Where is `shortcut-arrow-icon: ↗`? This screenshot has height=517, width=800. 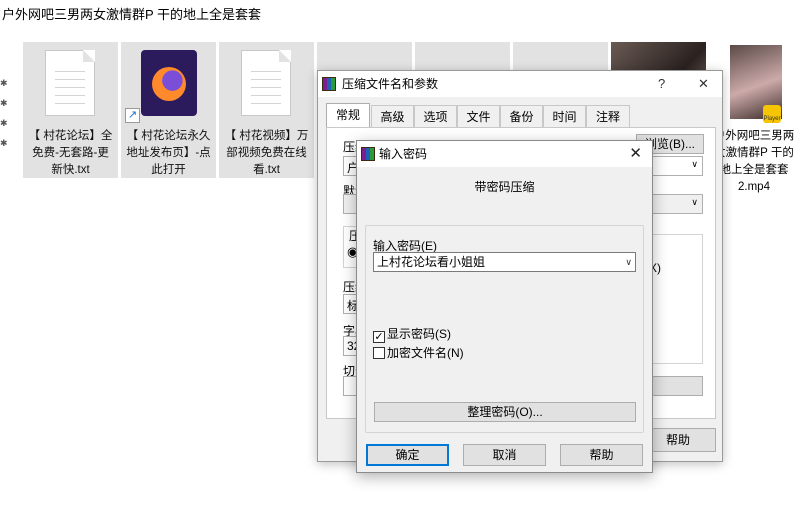
shortcut-arrow-icon: ↗ is located at coordinates (132, 115).